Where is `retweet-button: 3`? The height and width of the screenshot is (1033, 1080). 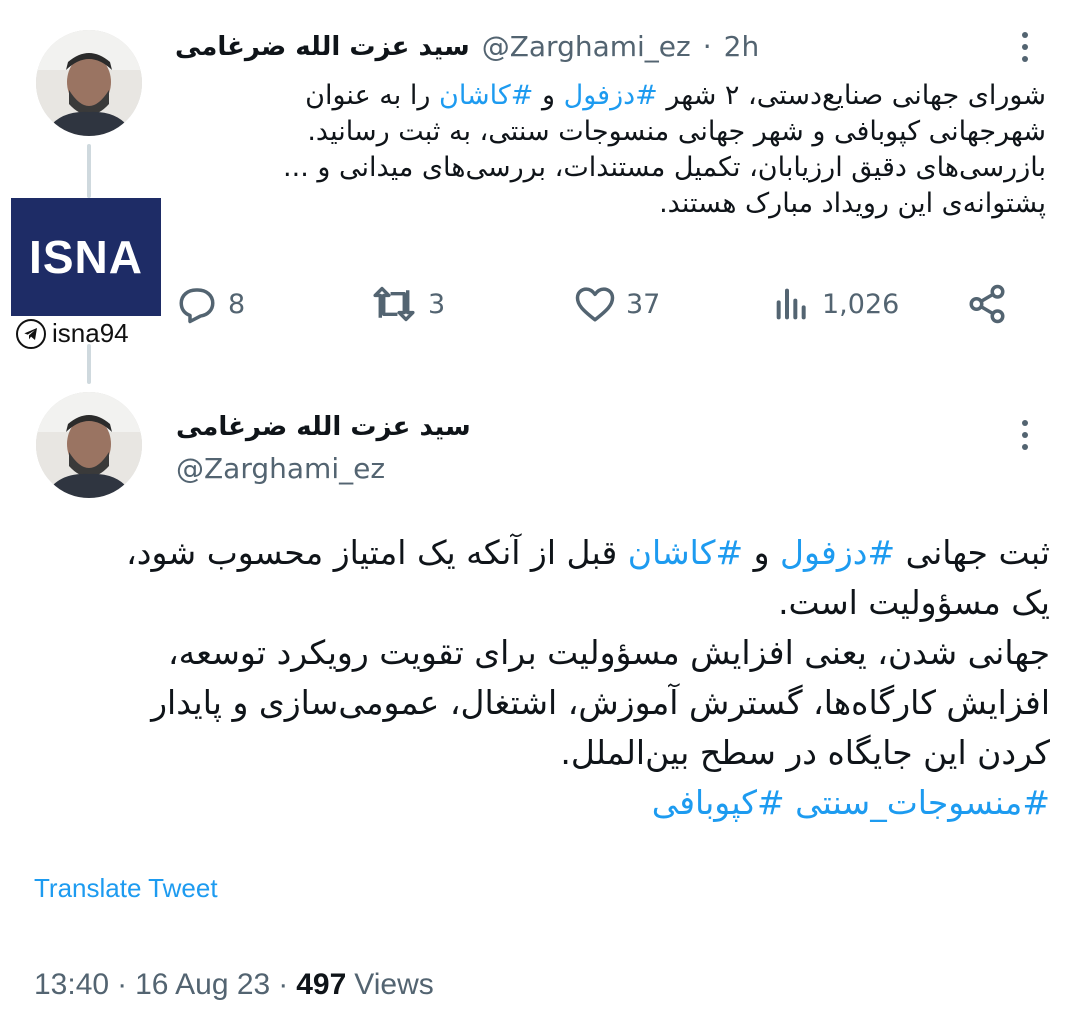 retweet-button: 3 is located at coordinates (407, 304).